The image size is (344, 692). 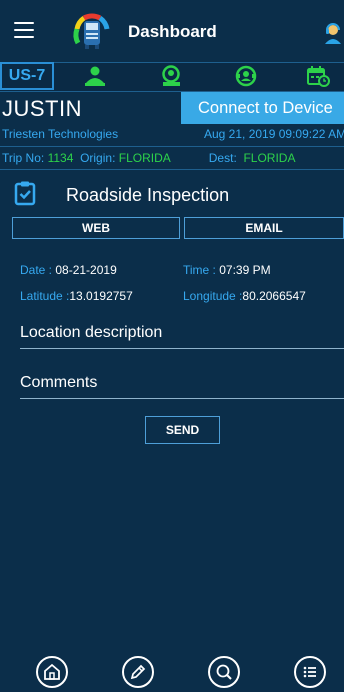 What do you see at coordinates (182, 336) in the screenshot?
I see `location-description-field: Location description` at bounding box center [182, 336].